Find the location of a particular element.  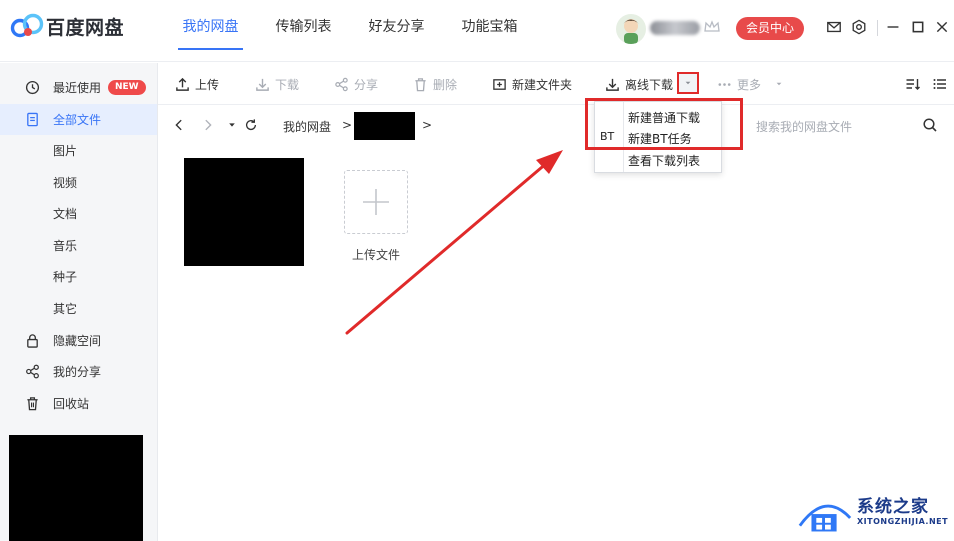

watermark-title: 系统之家 is located at coordinates (893, 507).